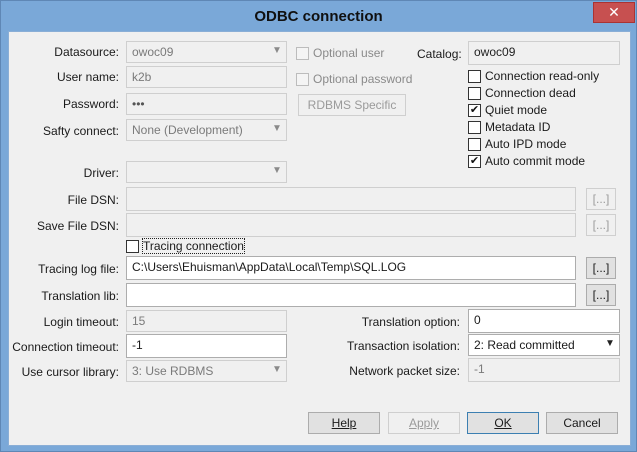 The width and height of the screenshot is (637, 452). I want to click on title-bar: ODBC connection ✕, so click(318, 16).